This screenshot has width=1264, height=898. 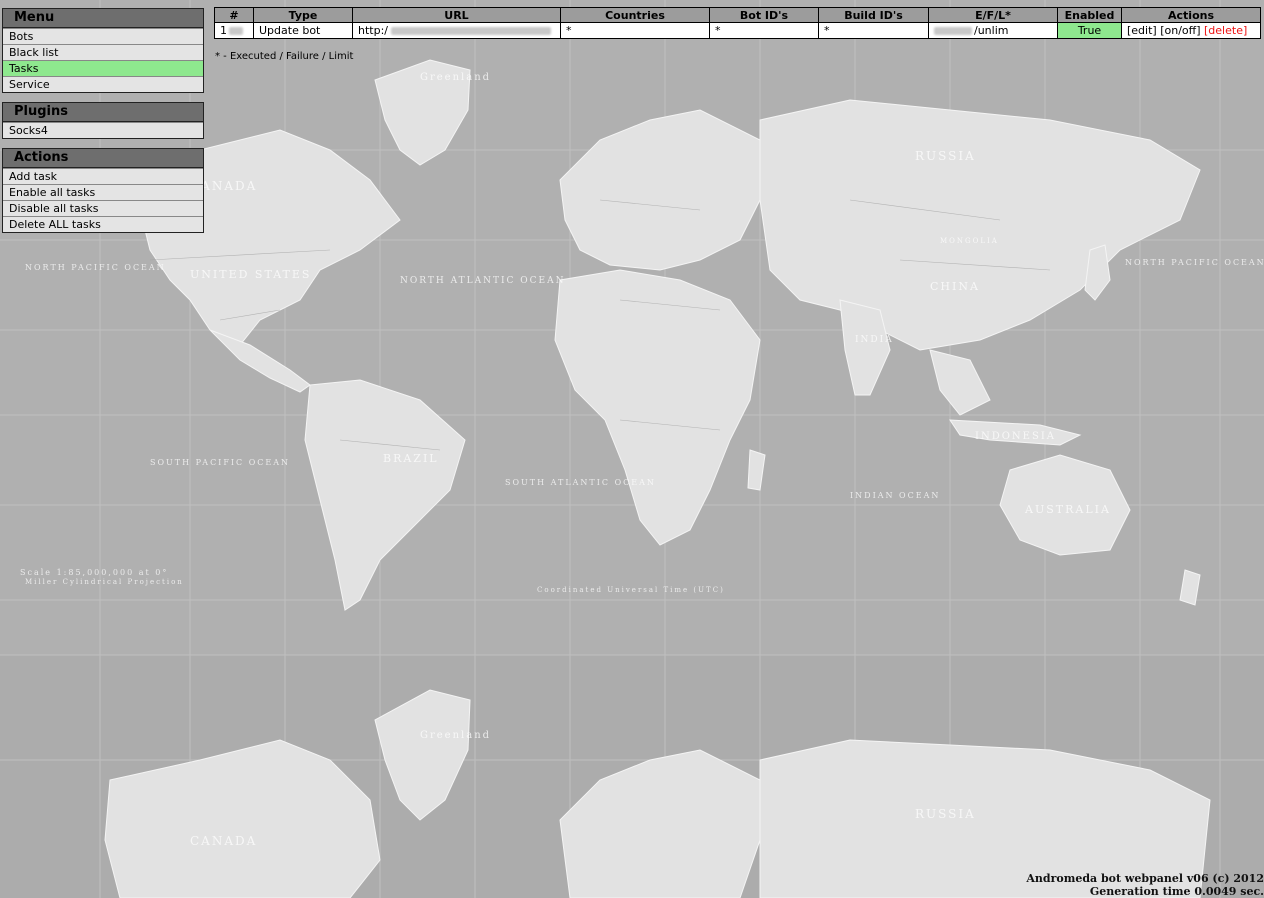 What do you see at coordinates (764, 15) in the screenshot?
I see `column-header-bot-ids: Bot ID's` at bounding box center [764, 15].